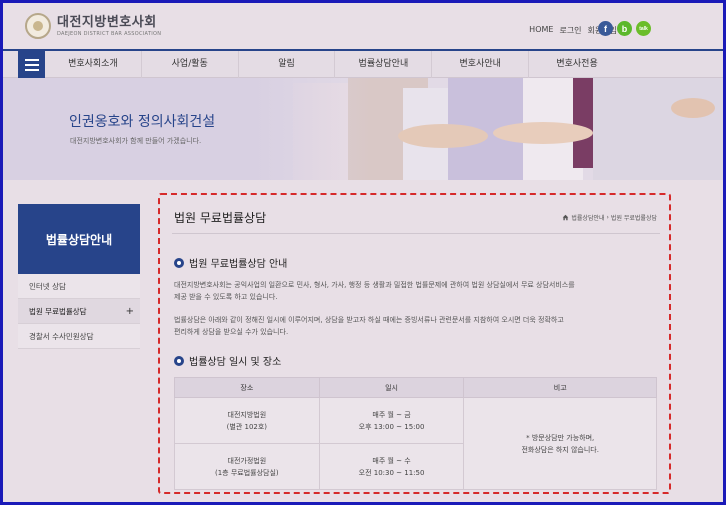 The width and height of the screenshot is (726, 505). What do you see at coordinates (643, 28) in the screenshot?
I see `kakaotalk-icon: talk` at bounding box center [643, 28].